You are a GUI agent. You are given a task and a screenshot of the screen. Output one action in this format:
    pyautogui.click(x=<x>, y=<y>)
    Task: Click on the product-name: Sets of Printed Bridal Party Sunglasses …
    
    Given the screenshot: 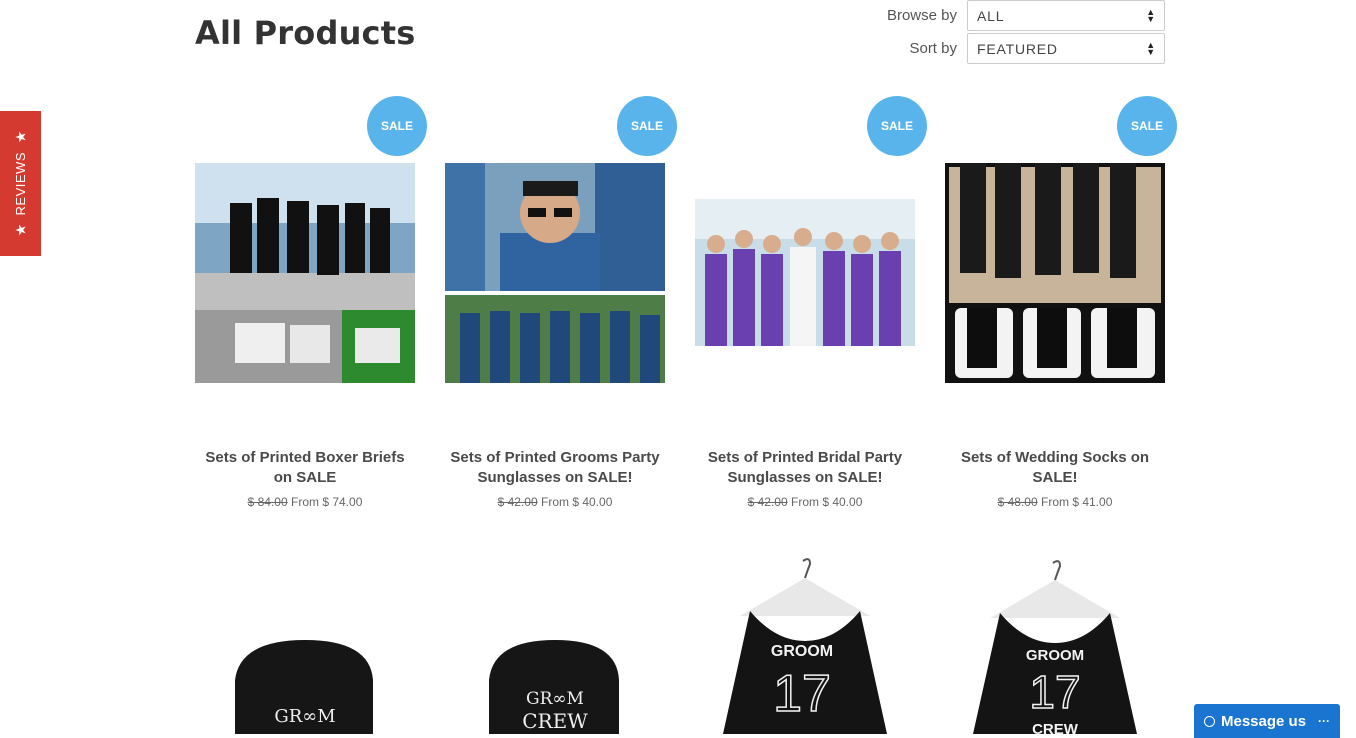 What is the action you would take?
    pyautogui.click(x=805, y=468)
    